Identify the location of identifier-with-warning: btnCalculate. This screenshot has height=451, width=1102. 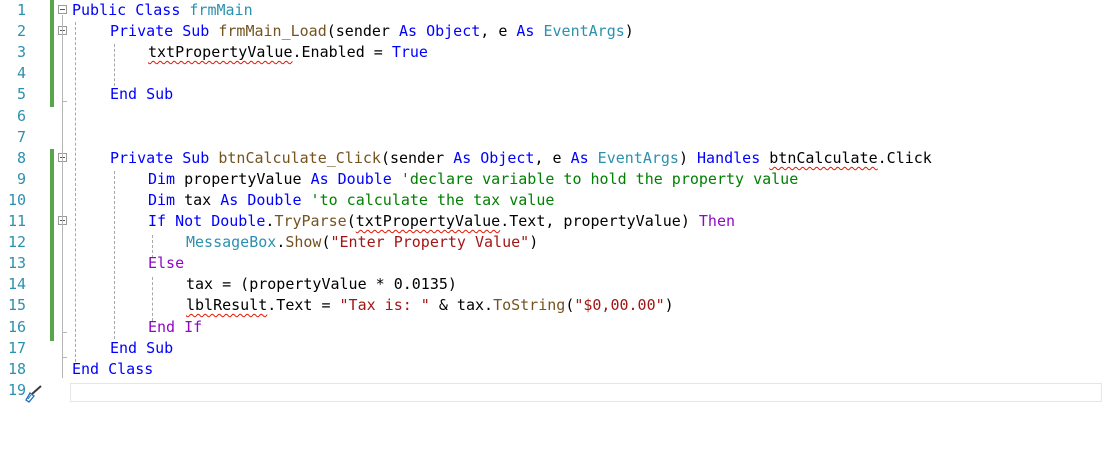
(823, 158).